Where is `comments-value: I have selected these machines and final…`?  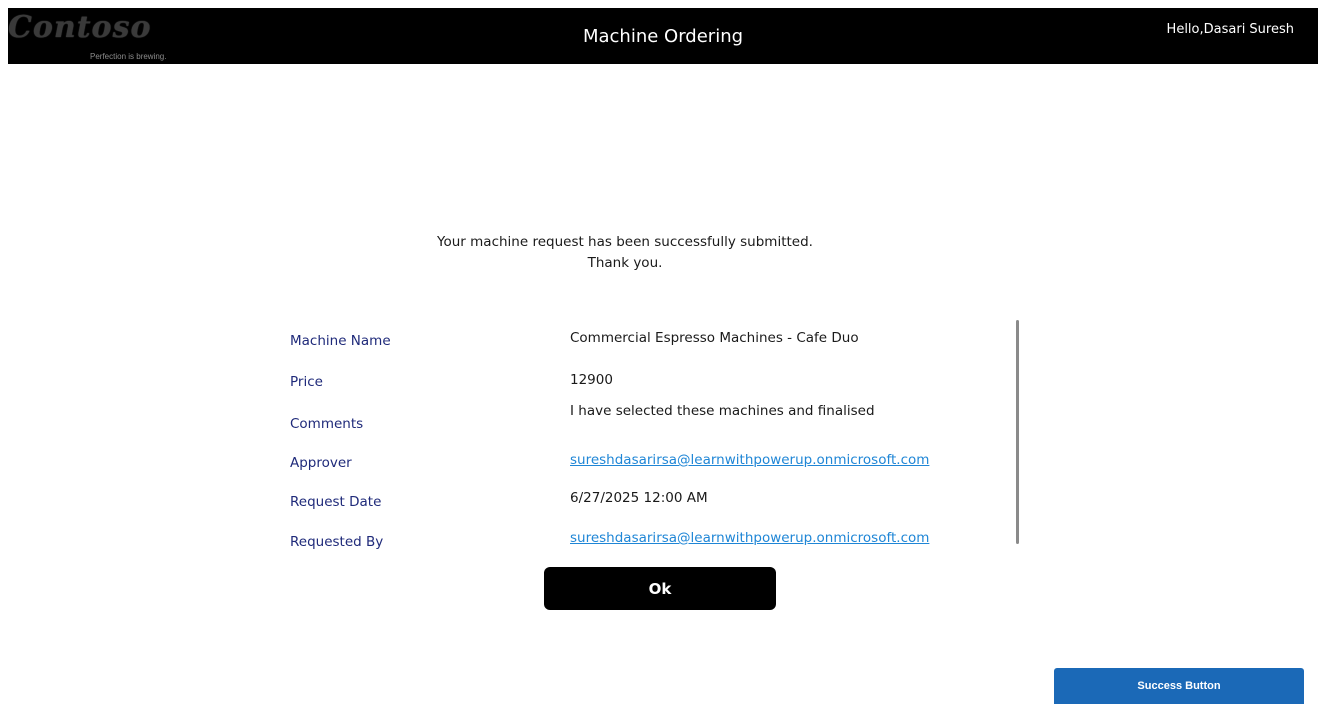 comments-value: I have selected these machines and final… is located at coordinates (722, 411).